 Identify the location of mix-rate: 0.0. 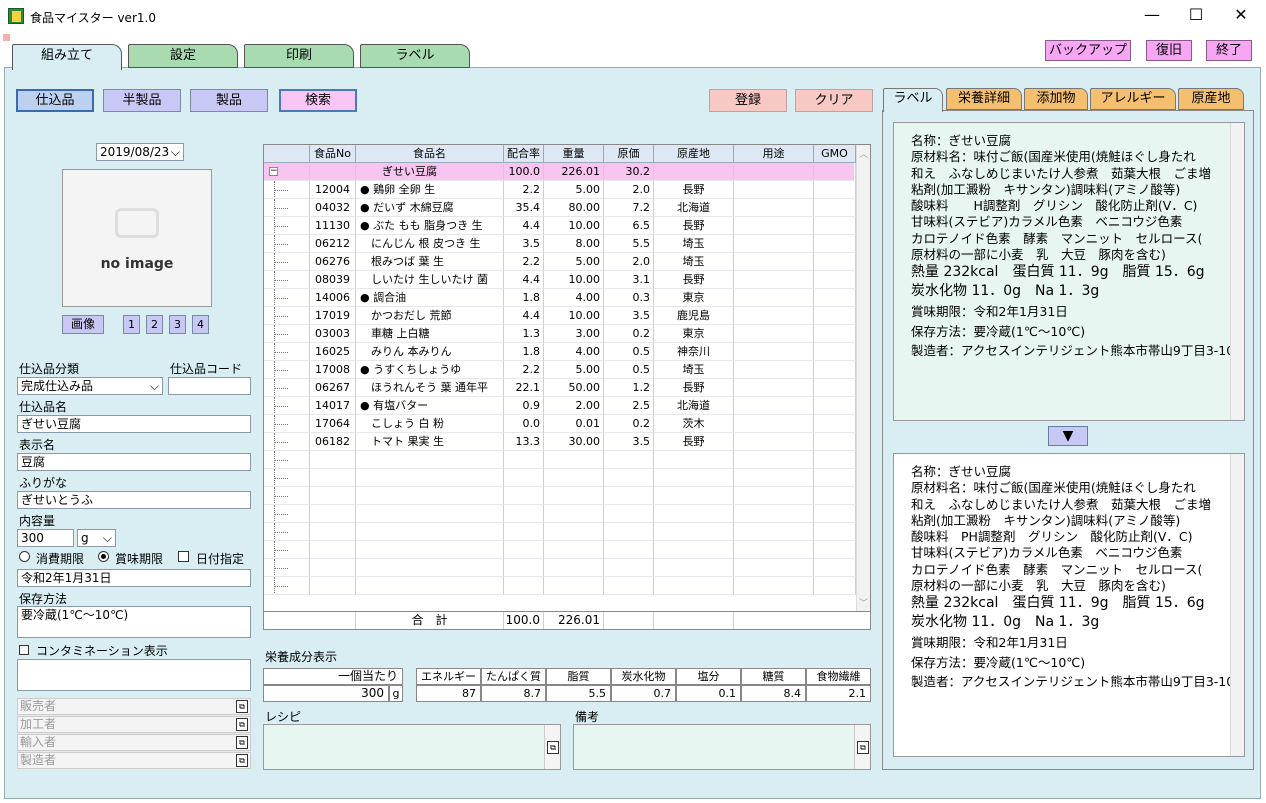
(524, 424).